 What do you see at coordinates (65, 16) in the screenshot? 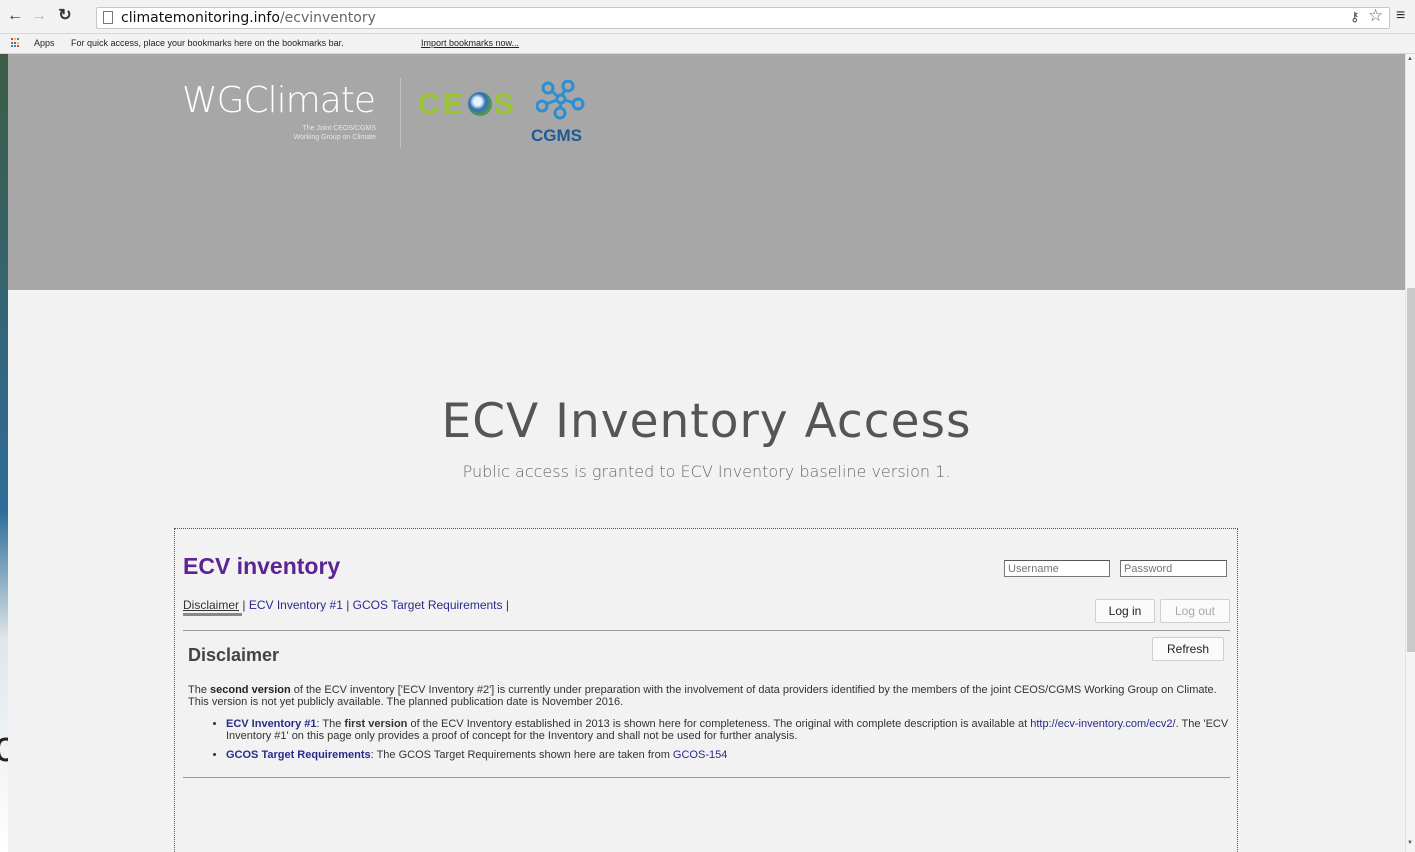
I see `reload-icon: ↻` at bounding box center [65, 16].